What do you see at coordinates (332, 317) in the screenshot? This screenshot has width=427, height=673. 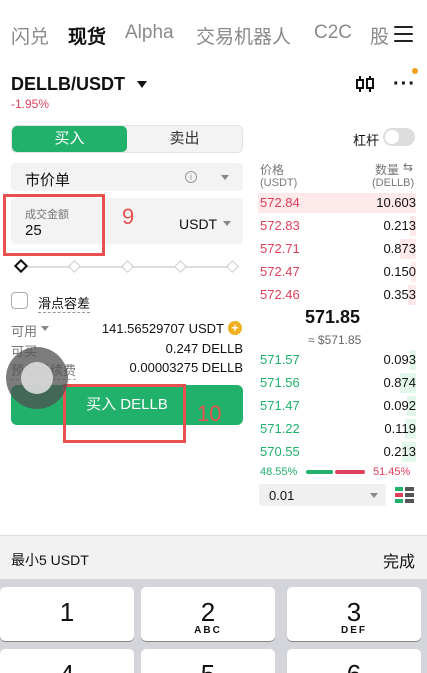 I see `last-price: 571.85` at bounding box center [332, 317].